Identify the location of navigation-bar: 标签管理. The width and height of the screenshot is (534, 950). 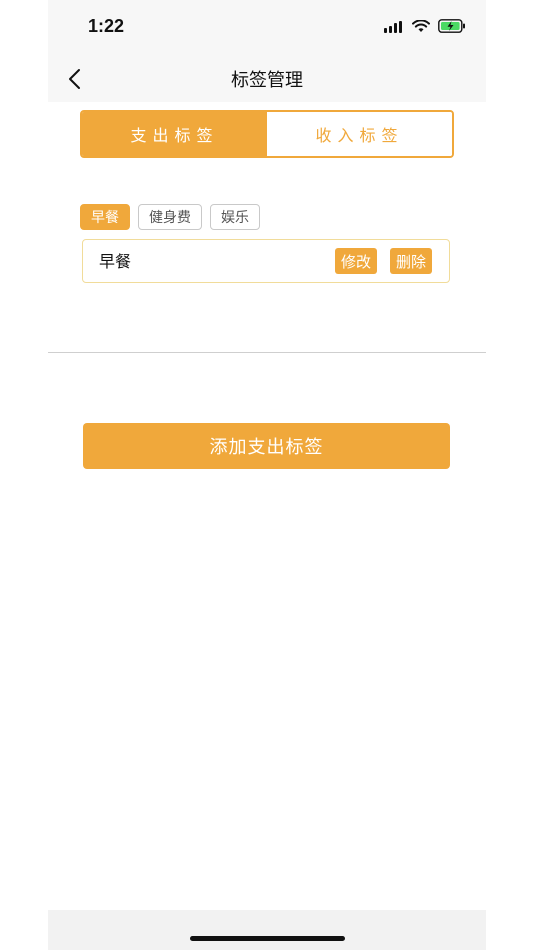
(267, 79).